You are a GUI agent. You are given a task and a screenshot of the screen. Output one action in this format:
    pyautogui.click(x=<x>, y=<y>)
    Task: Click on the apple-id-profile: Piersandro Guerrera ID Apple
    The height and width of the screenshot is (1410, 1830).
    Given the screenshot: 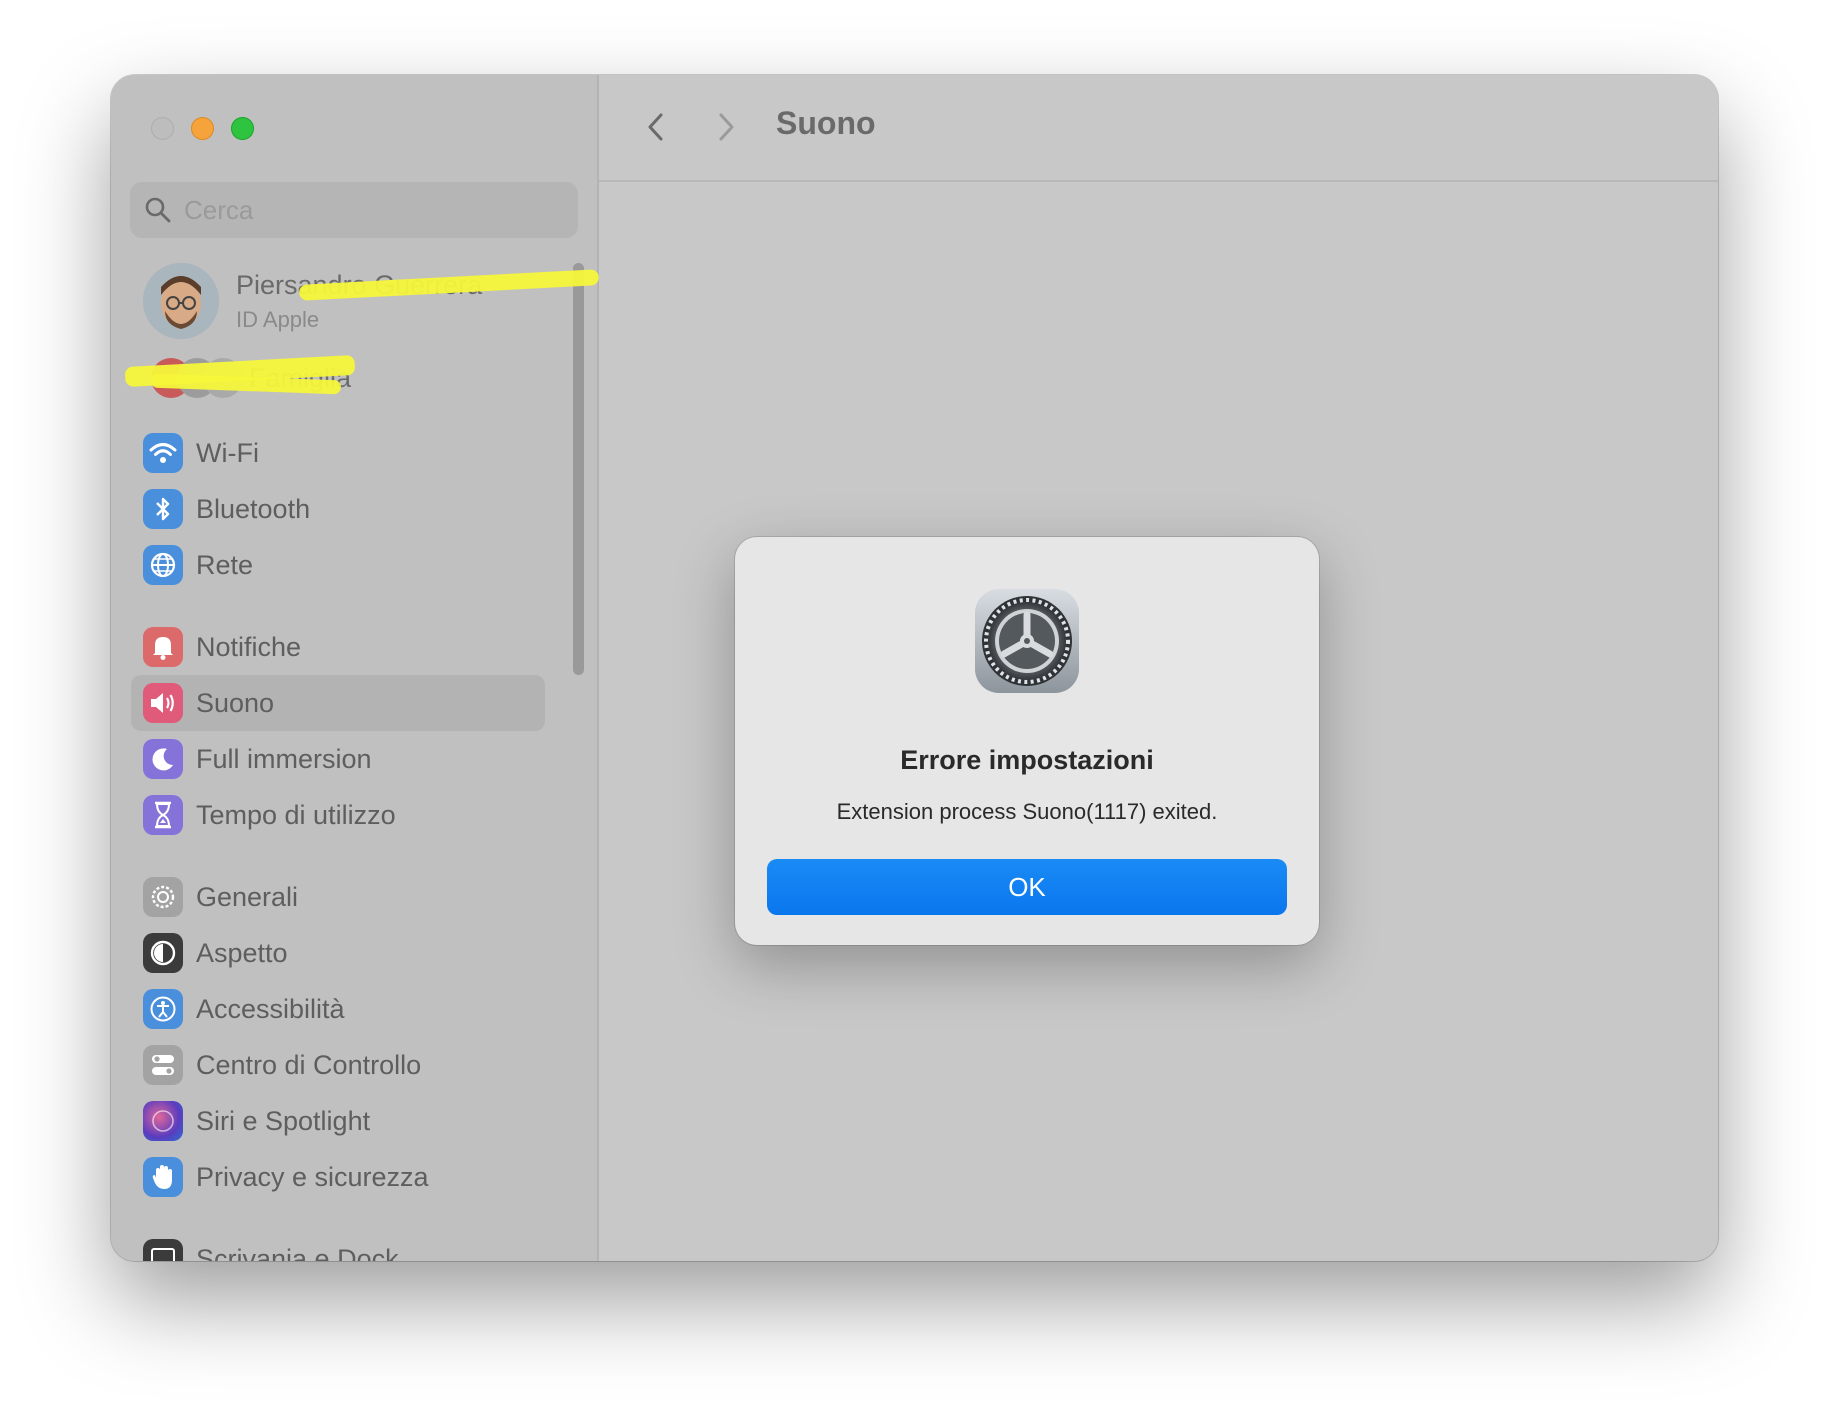 What is the action you would take?
    pyautogui.click(x=312, y=301)
    